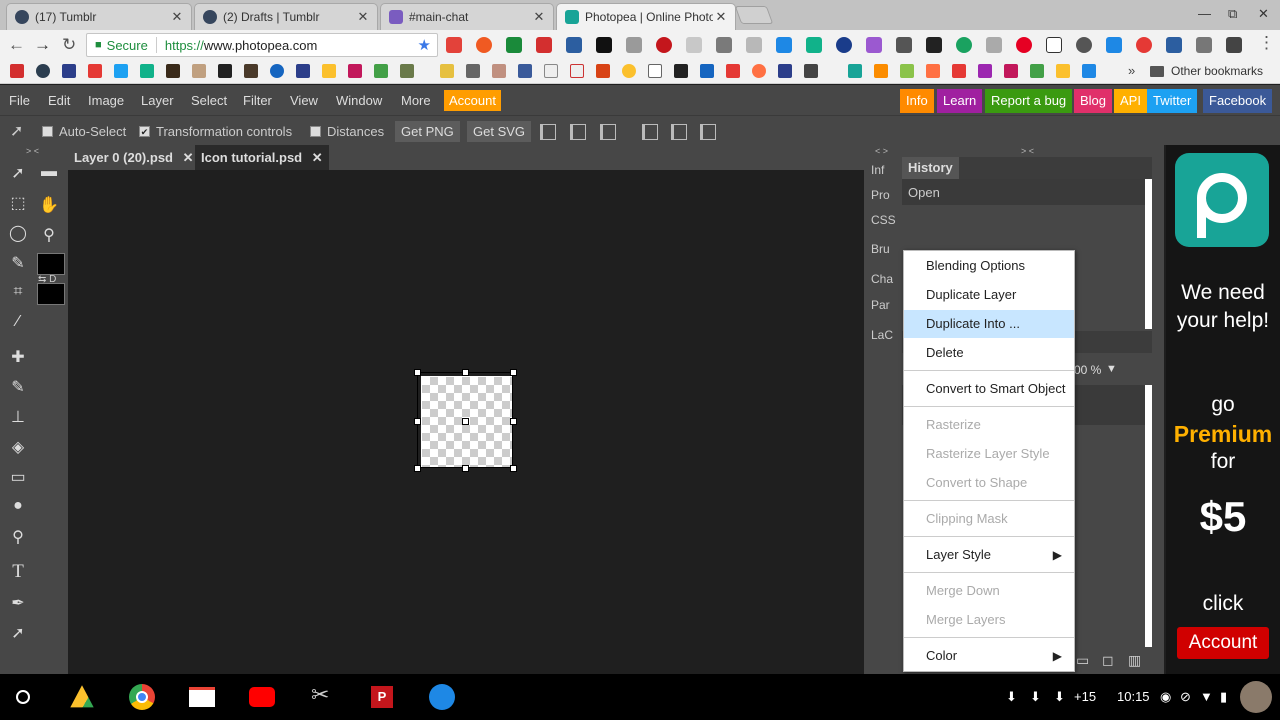 The width and height of the screenshot is (1280, 720). Describe the element at coordinates (1114, 45) in the screenshot. I see `download-icon` at that location.